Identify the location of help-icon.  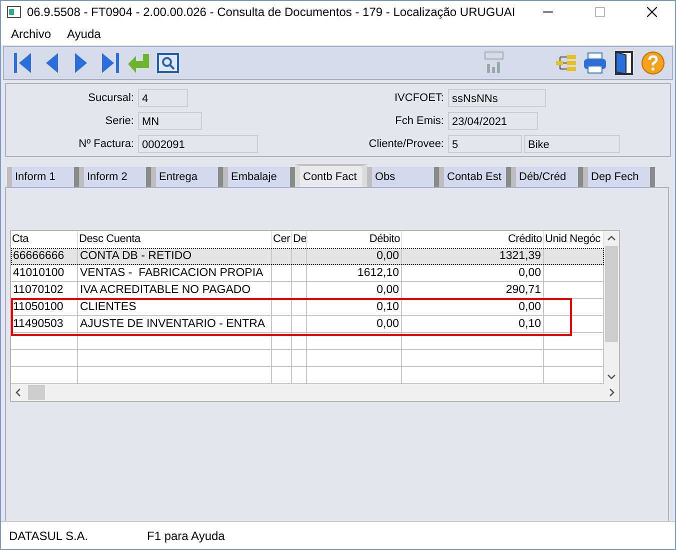
(653, 63).